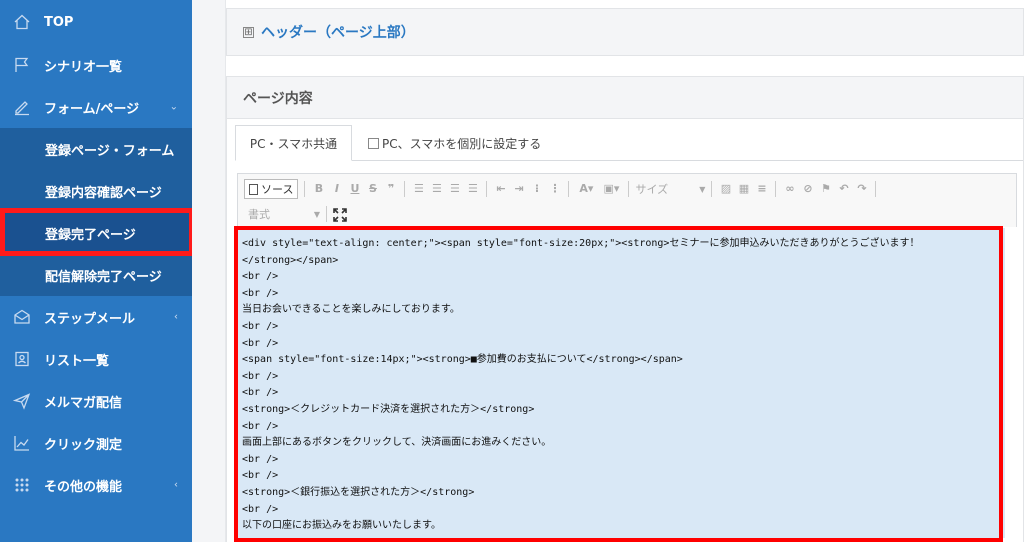 The image size is (1024, 542). What do you see at coordinates (340, 214) in the screenshot?
I see `maximize-icon` at bounding box center [340, 214].